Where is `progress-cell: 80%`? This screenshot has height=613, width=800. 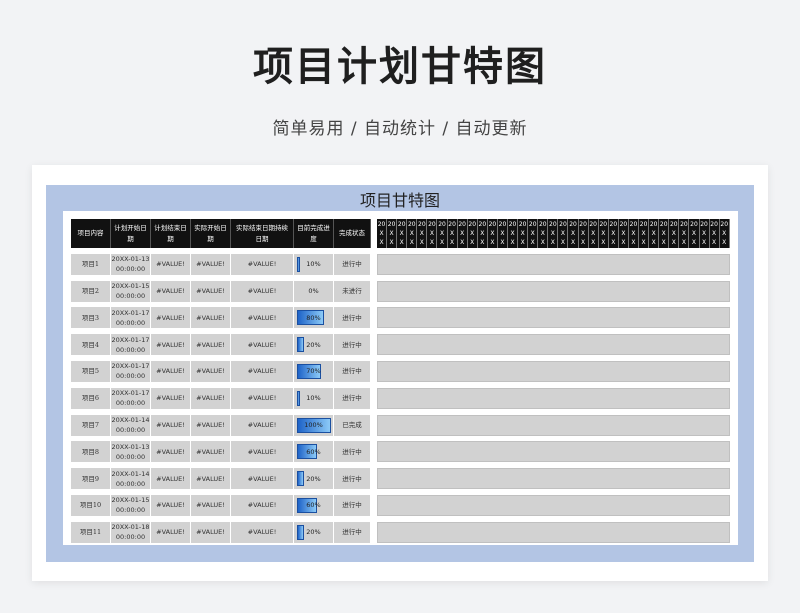
progress-cell: 80% is located at coordinates (314, 318).